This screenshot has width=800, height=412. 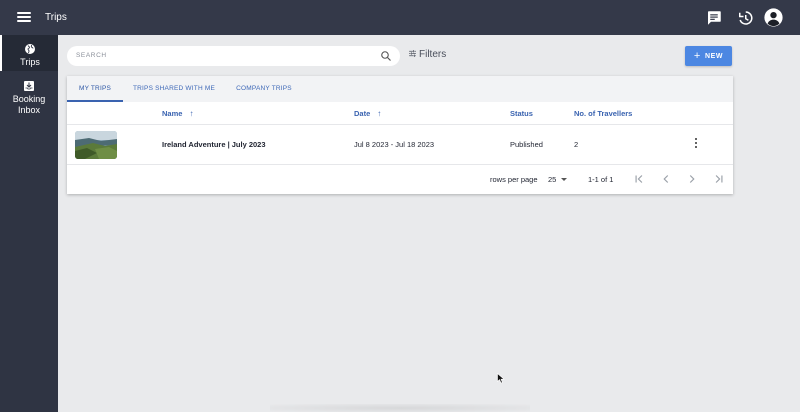 What do you see at coordinates (745, 18) in the screenshot?
I see `history-icon` at bounding box center [745, 18].